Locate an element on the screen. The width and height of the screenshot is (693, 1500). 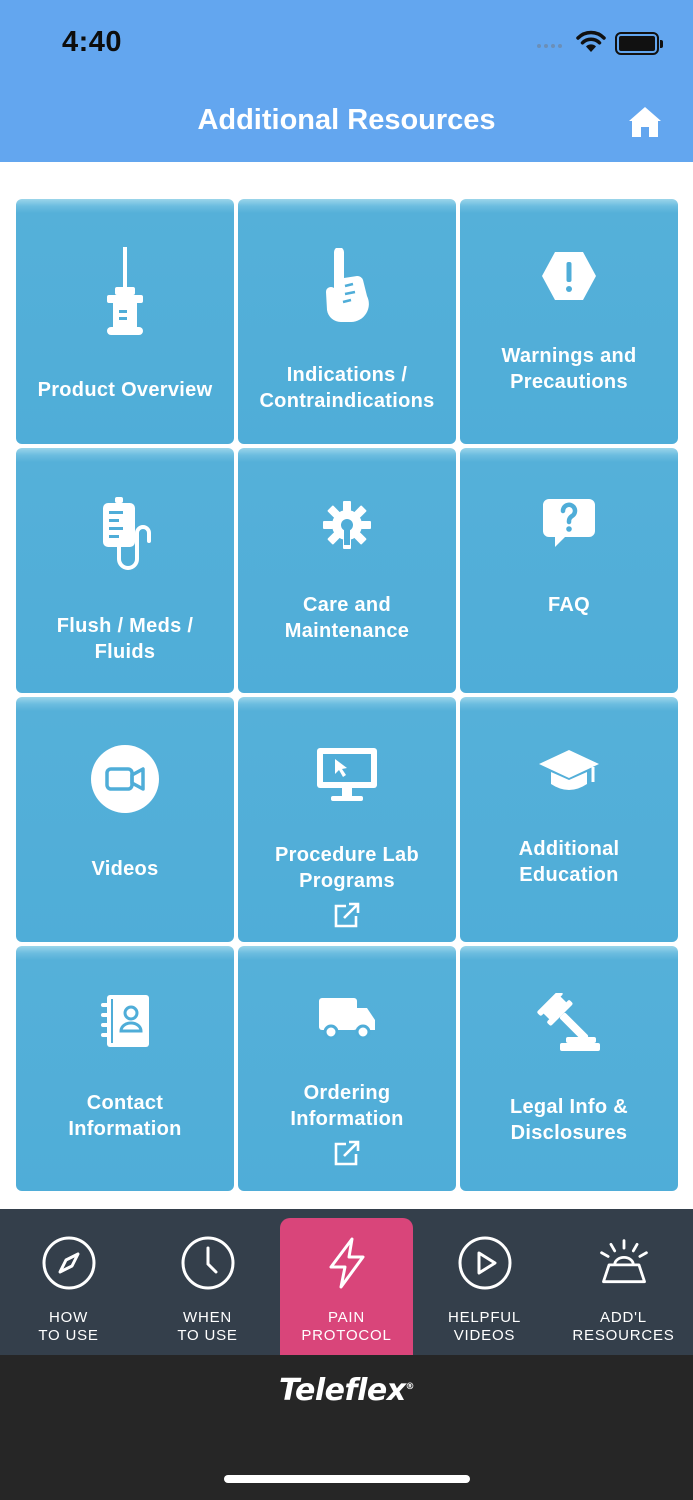
video-camera-icon is located at coordinates (125, 755).